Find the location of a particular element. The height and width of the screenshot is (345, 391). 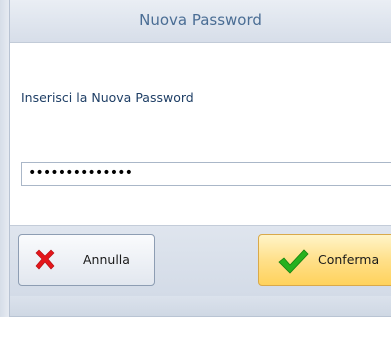

red-x-icon is located at coordinates (45, 259).